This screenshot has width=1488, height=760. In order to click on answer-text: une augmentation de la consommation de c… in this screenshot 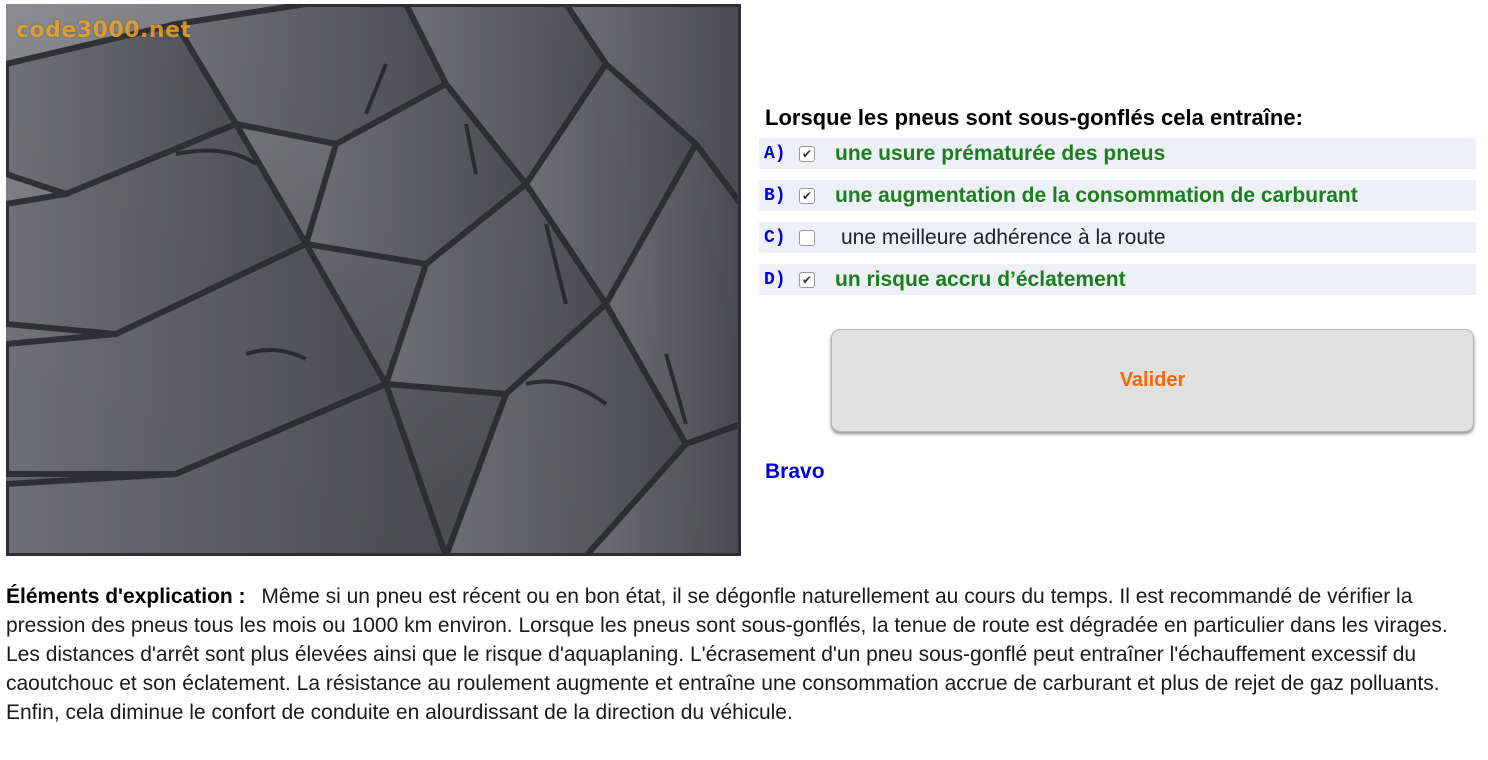, I will do `click(1096, 195)`.